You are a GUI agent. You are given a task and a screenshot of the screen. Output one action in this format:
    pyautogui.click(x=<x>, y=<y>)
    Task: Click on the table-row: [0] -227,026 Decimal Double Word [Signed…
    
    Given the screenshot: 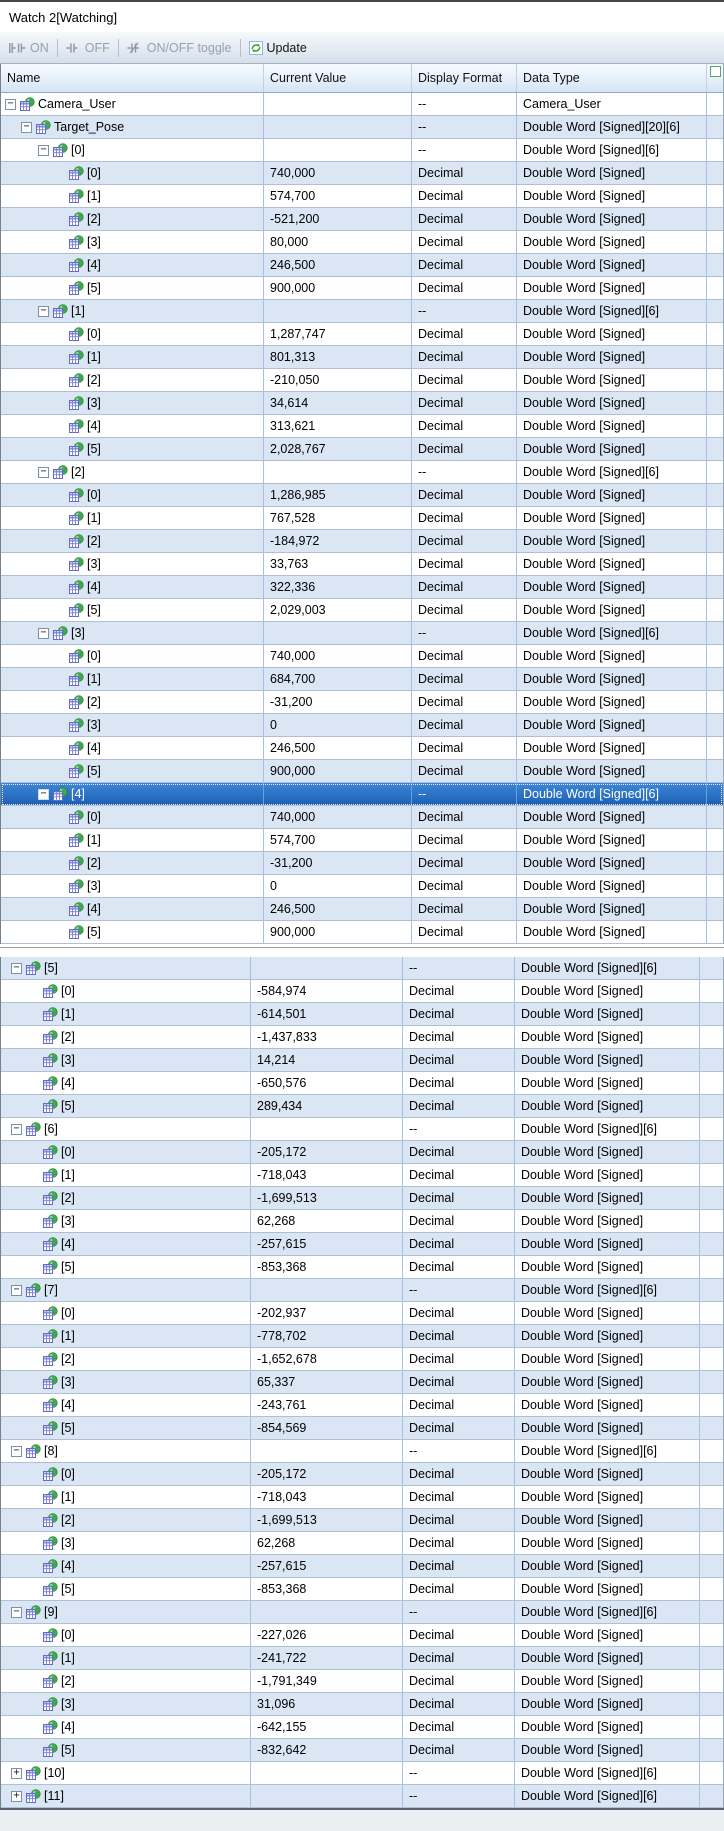 What is the action you would take?
    pyautogui.click(x=362, y=1635)
    